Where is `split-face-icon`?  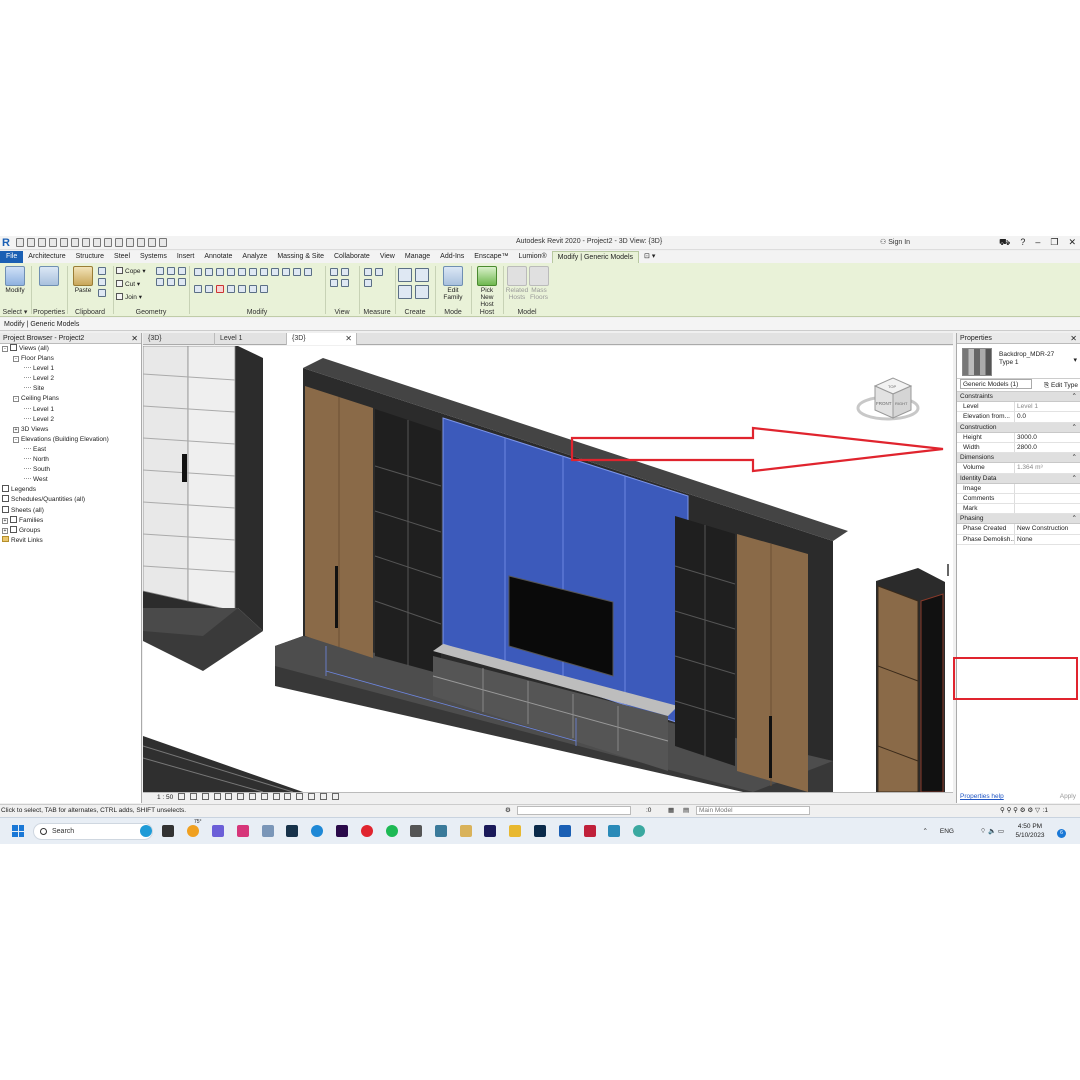 split-face-icon is located at coordinates (171, 271).